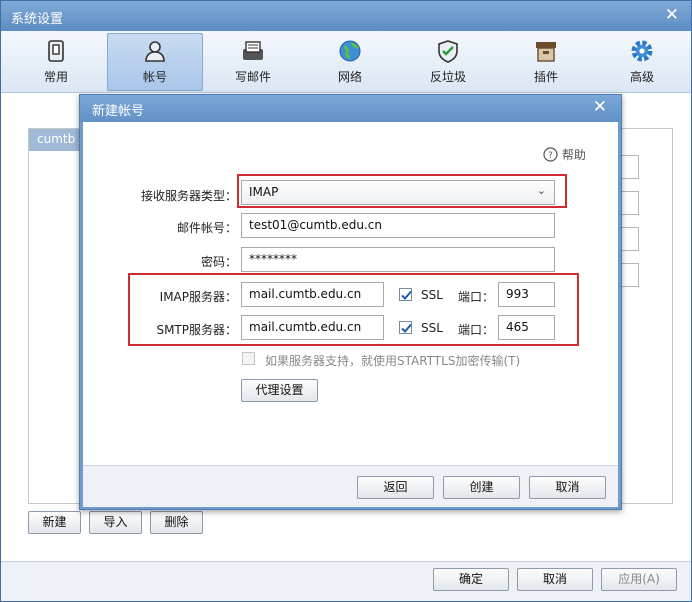 This screenshot has width=692, height=602. I want to click on starttls-label: 如果服务器支持，就使用STARTTLS加密传输(T), so click(393, 361).